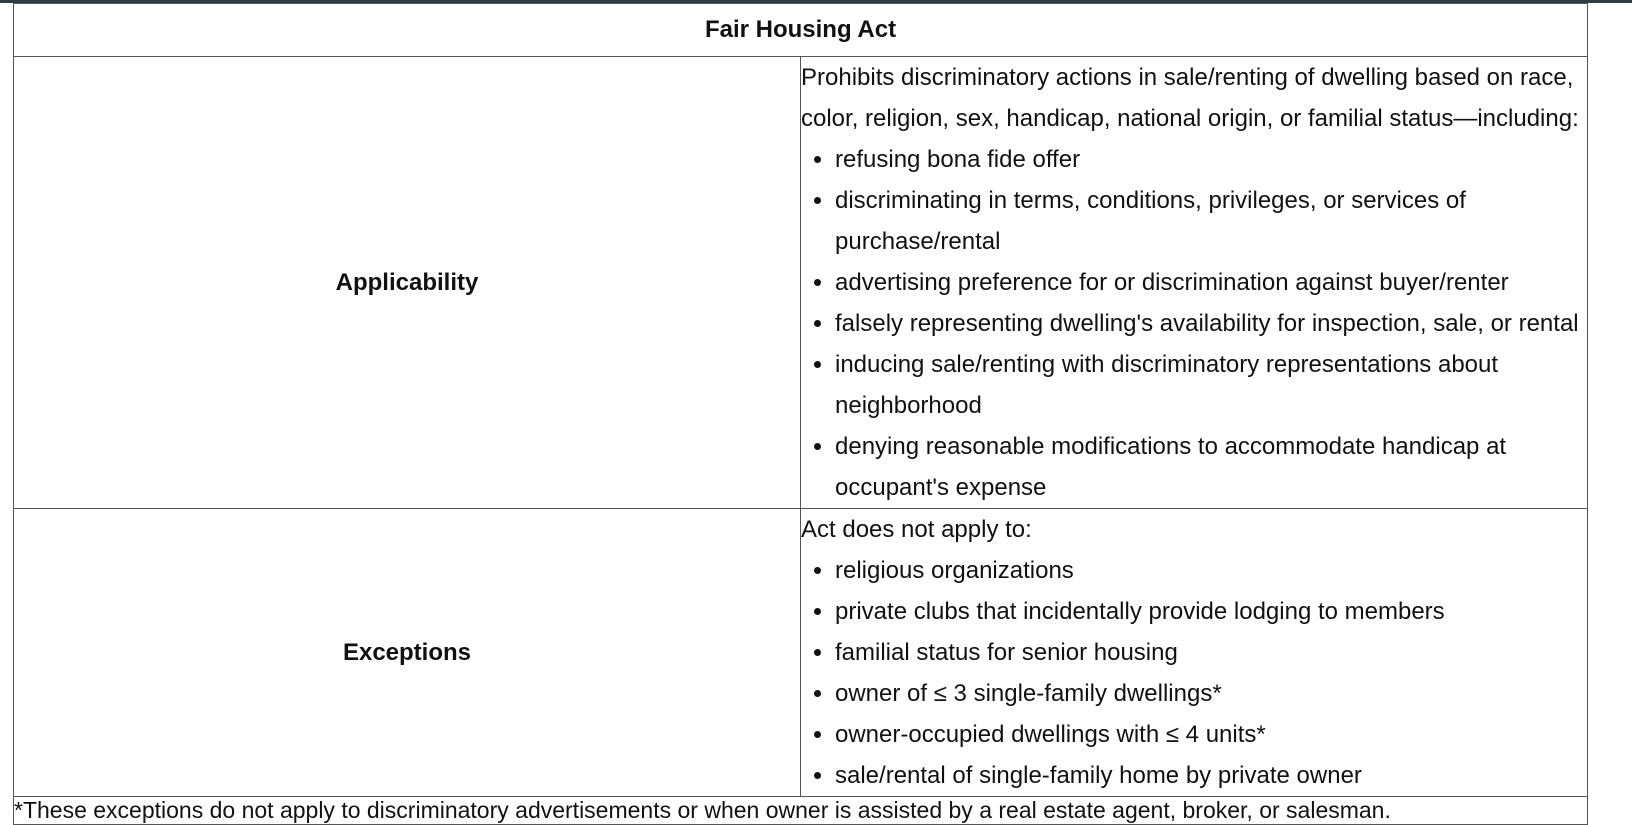 The height and width of the screenshot is (825, 1632). I want to click on list-item: familial status for senior housing, so click(1211, 652).